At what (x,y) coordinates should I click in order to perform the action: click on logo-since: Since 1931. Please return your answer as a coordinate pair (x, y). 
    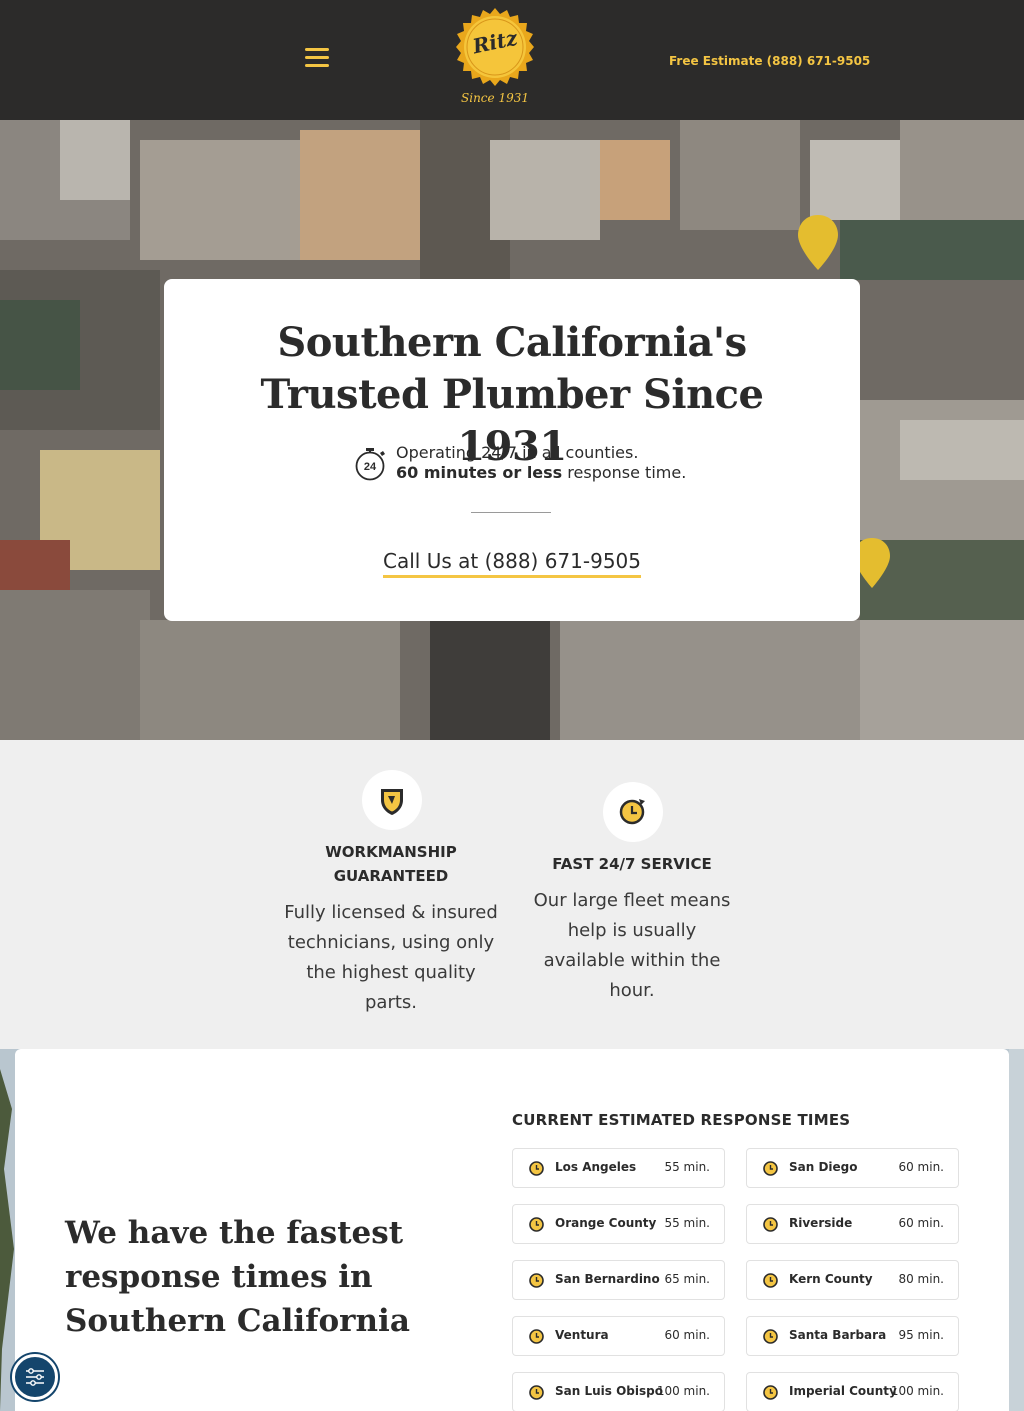
    Looking at the image, I should click on (495, 98).